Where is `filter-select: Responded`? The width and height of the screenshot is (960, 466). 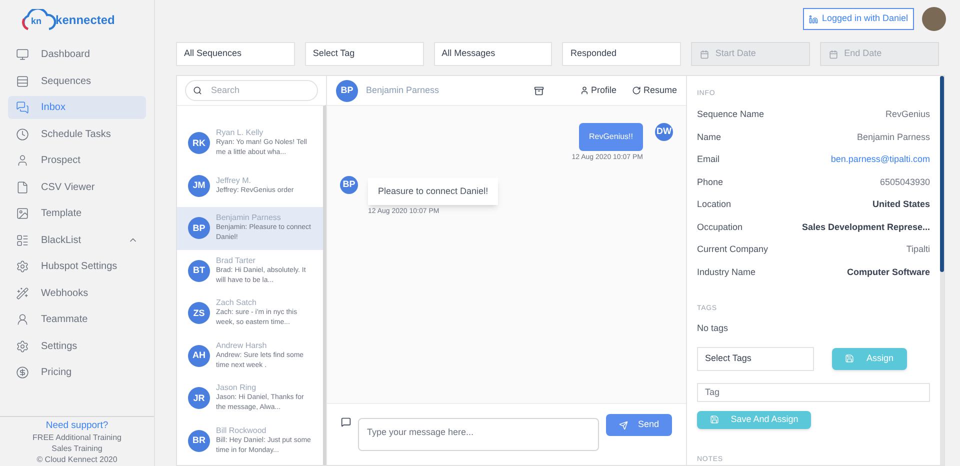 filter-select: Responded is located at coordinates (622, 54).